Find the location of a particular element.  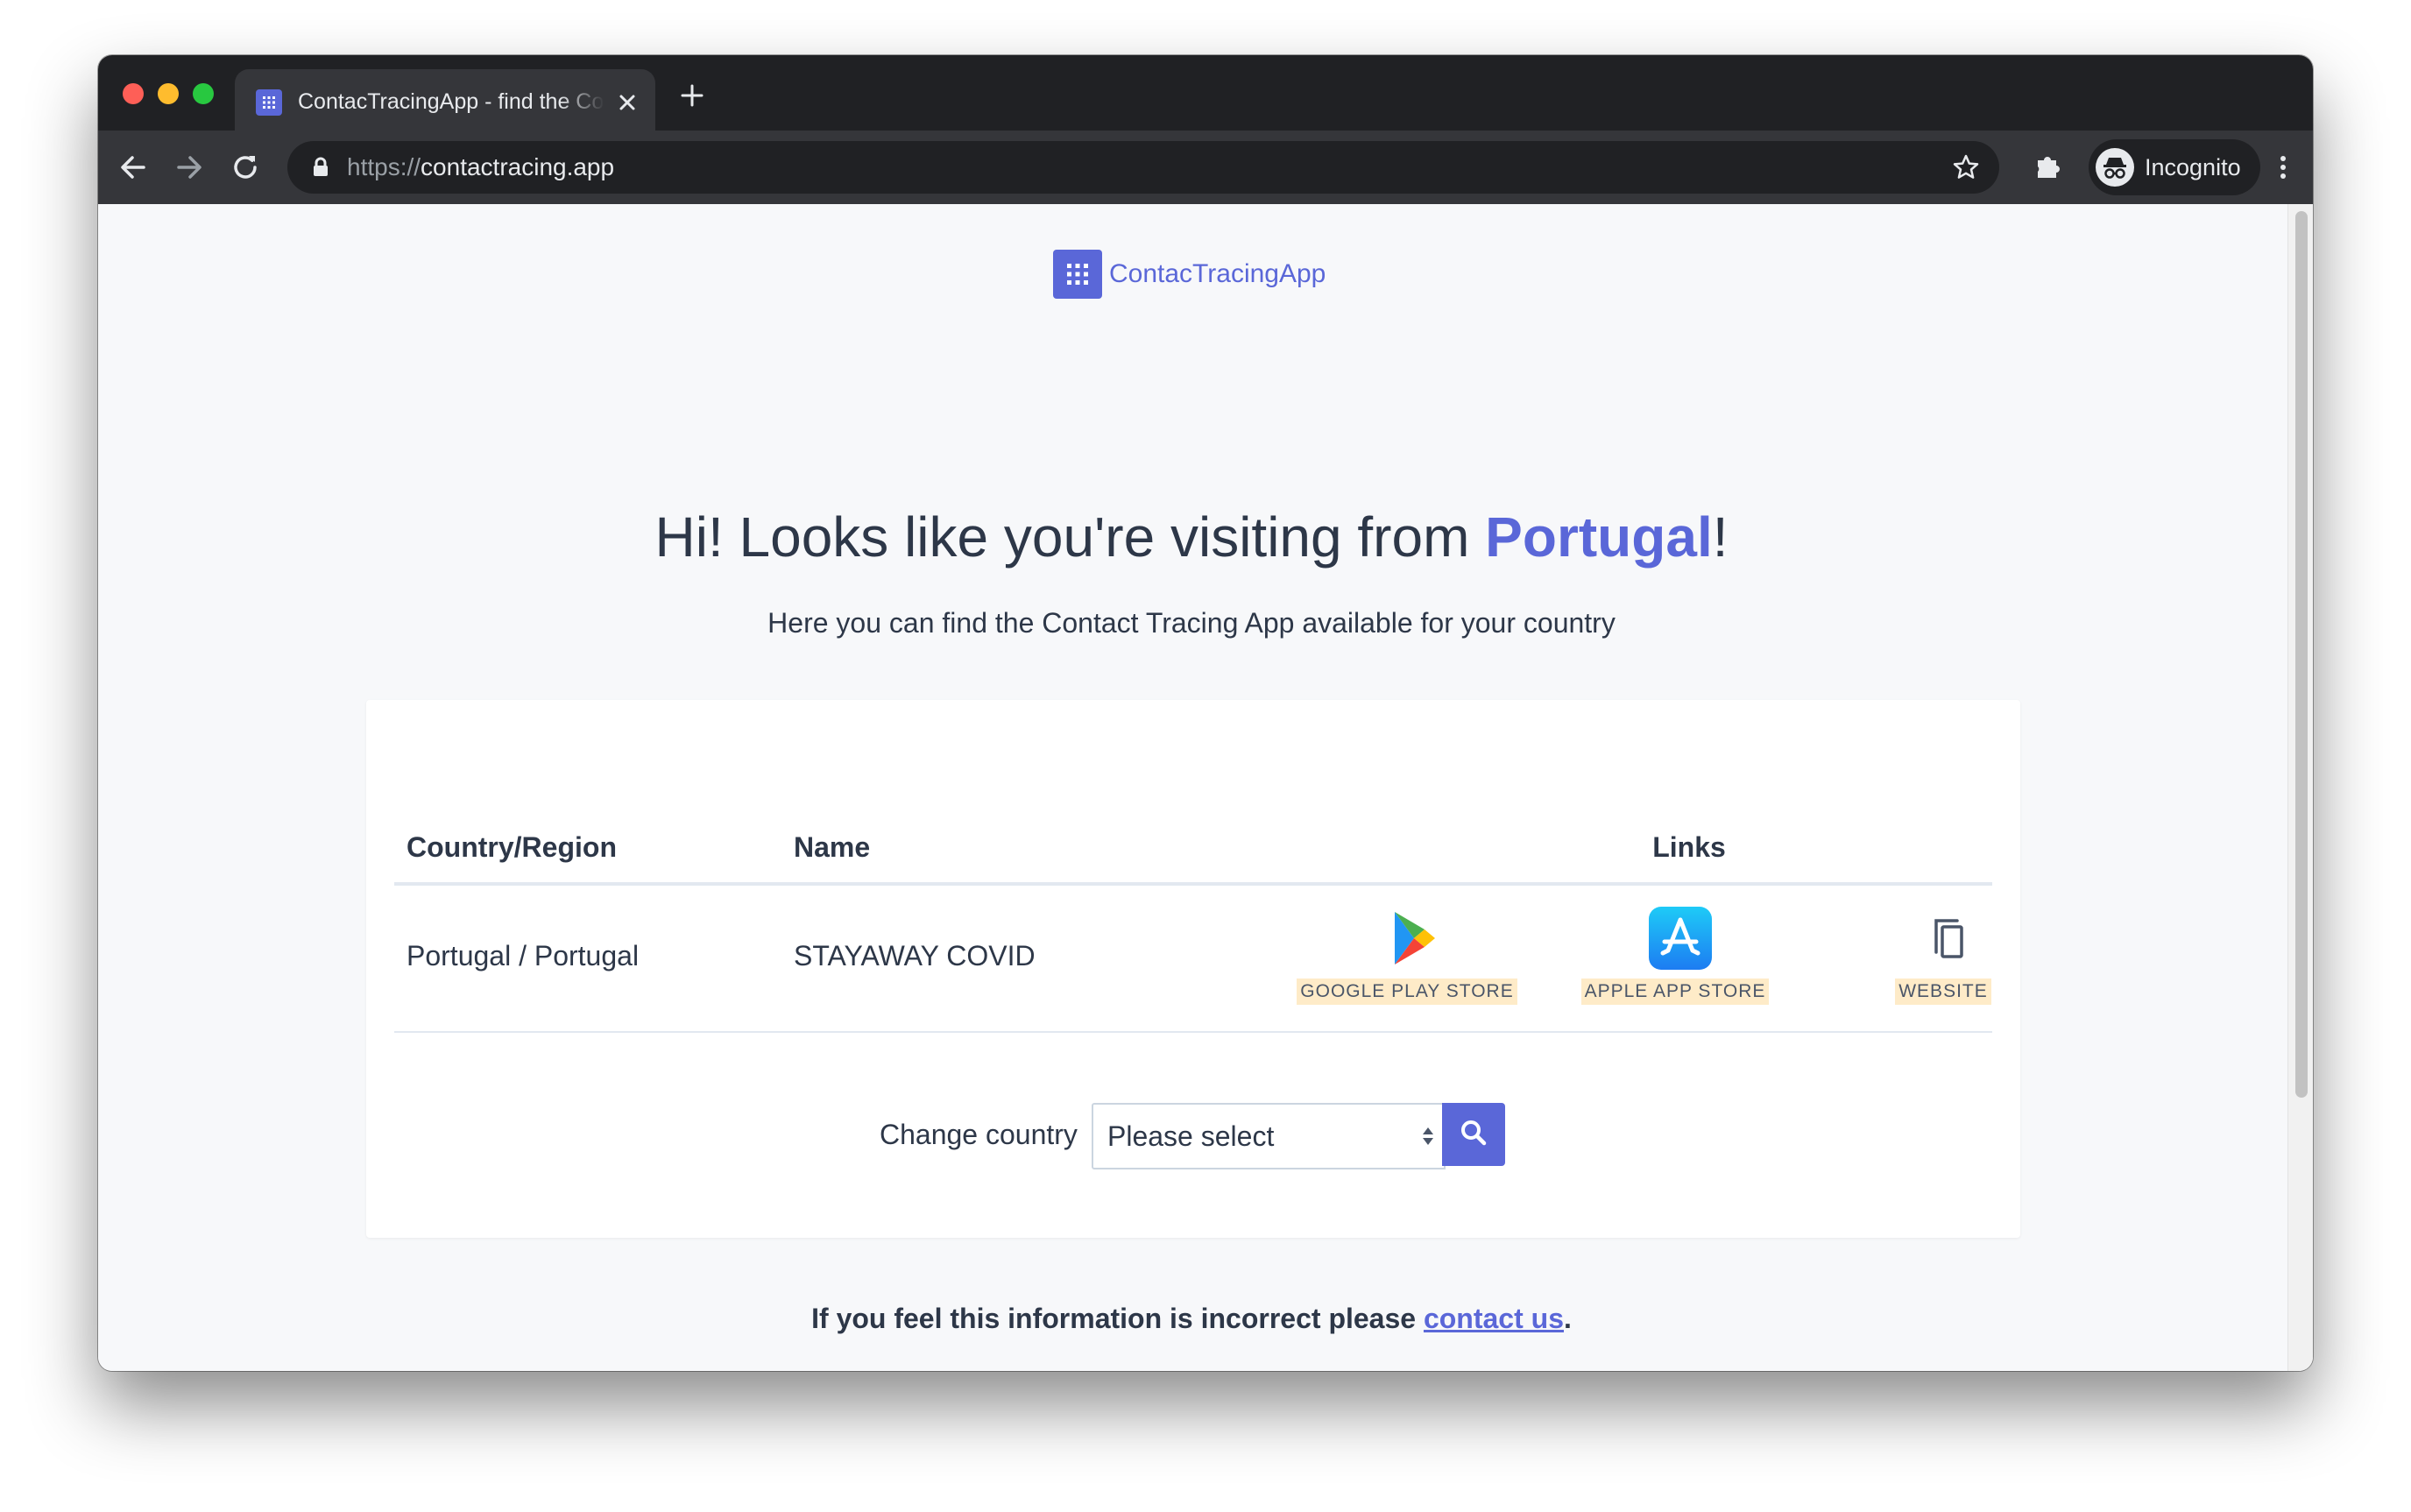

country-select-value: Please select is located at coordinates (1191, 1136).